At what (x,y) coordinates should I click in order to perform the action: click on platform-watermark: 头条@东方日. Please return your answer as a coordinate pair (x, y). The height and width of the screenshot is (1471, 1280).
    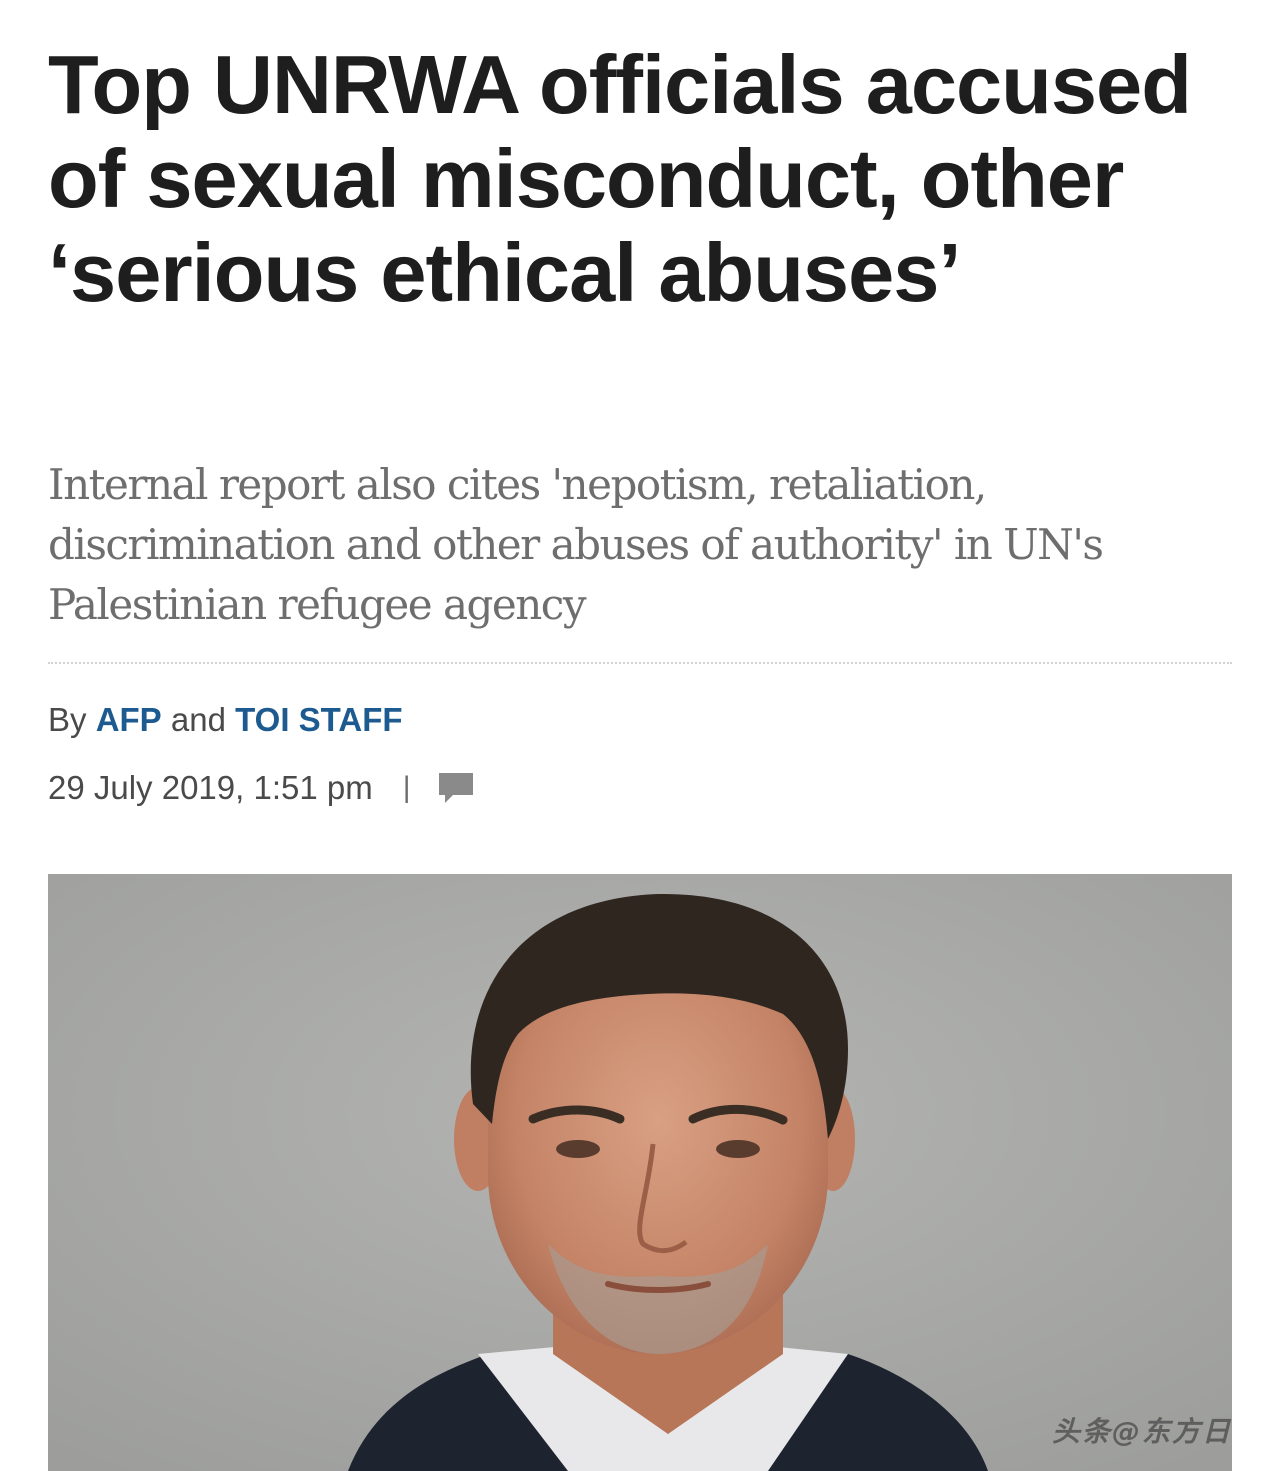
    Looking at the image, I should click on (1141, 1431).